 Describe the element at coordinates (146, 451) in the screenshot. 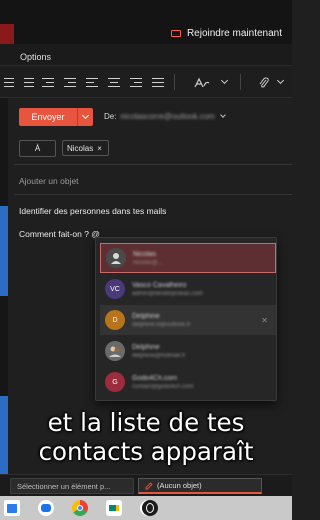

I see `caption-line: contacts apparaît` at that location.